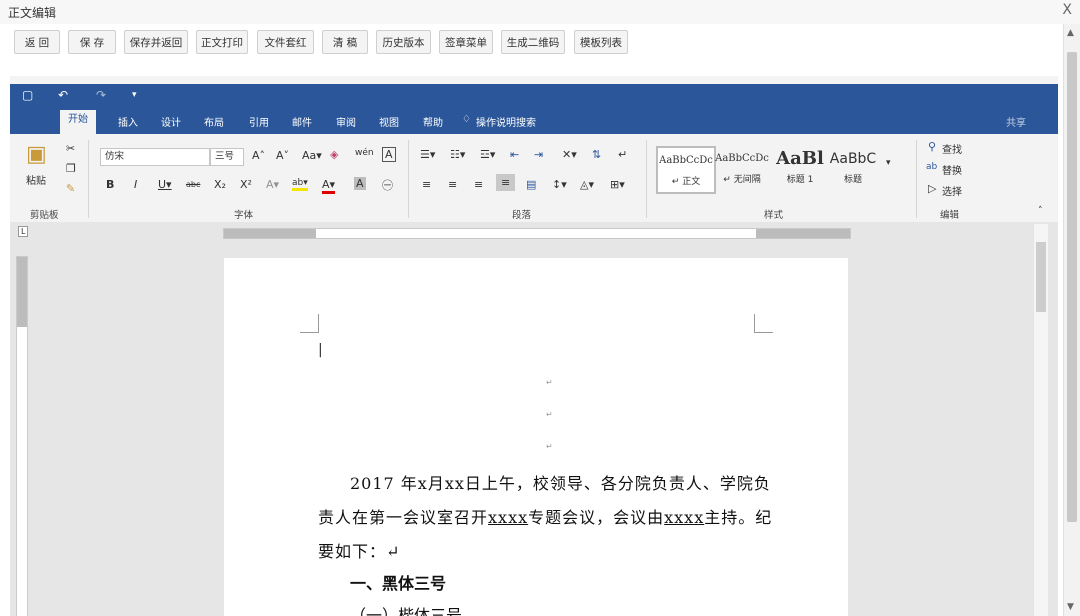 Image resolution: width=1080 pixels, height=616 pixels. What do you see at coordinates (282, 155) in the screenshot?
I see `shrink-font-icon: A˅` at bounding box center [282, 155].